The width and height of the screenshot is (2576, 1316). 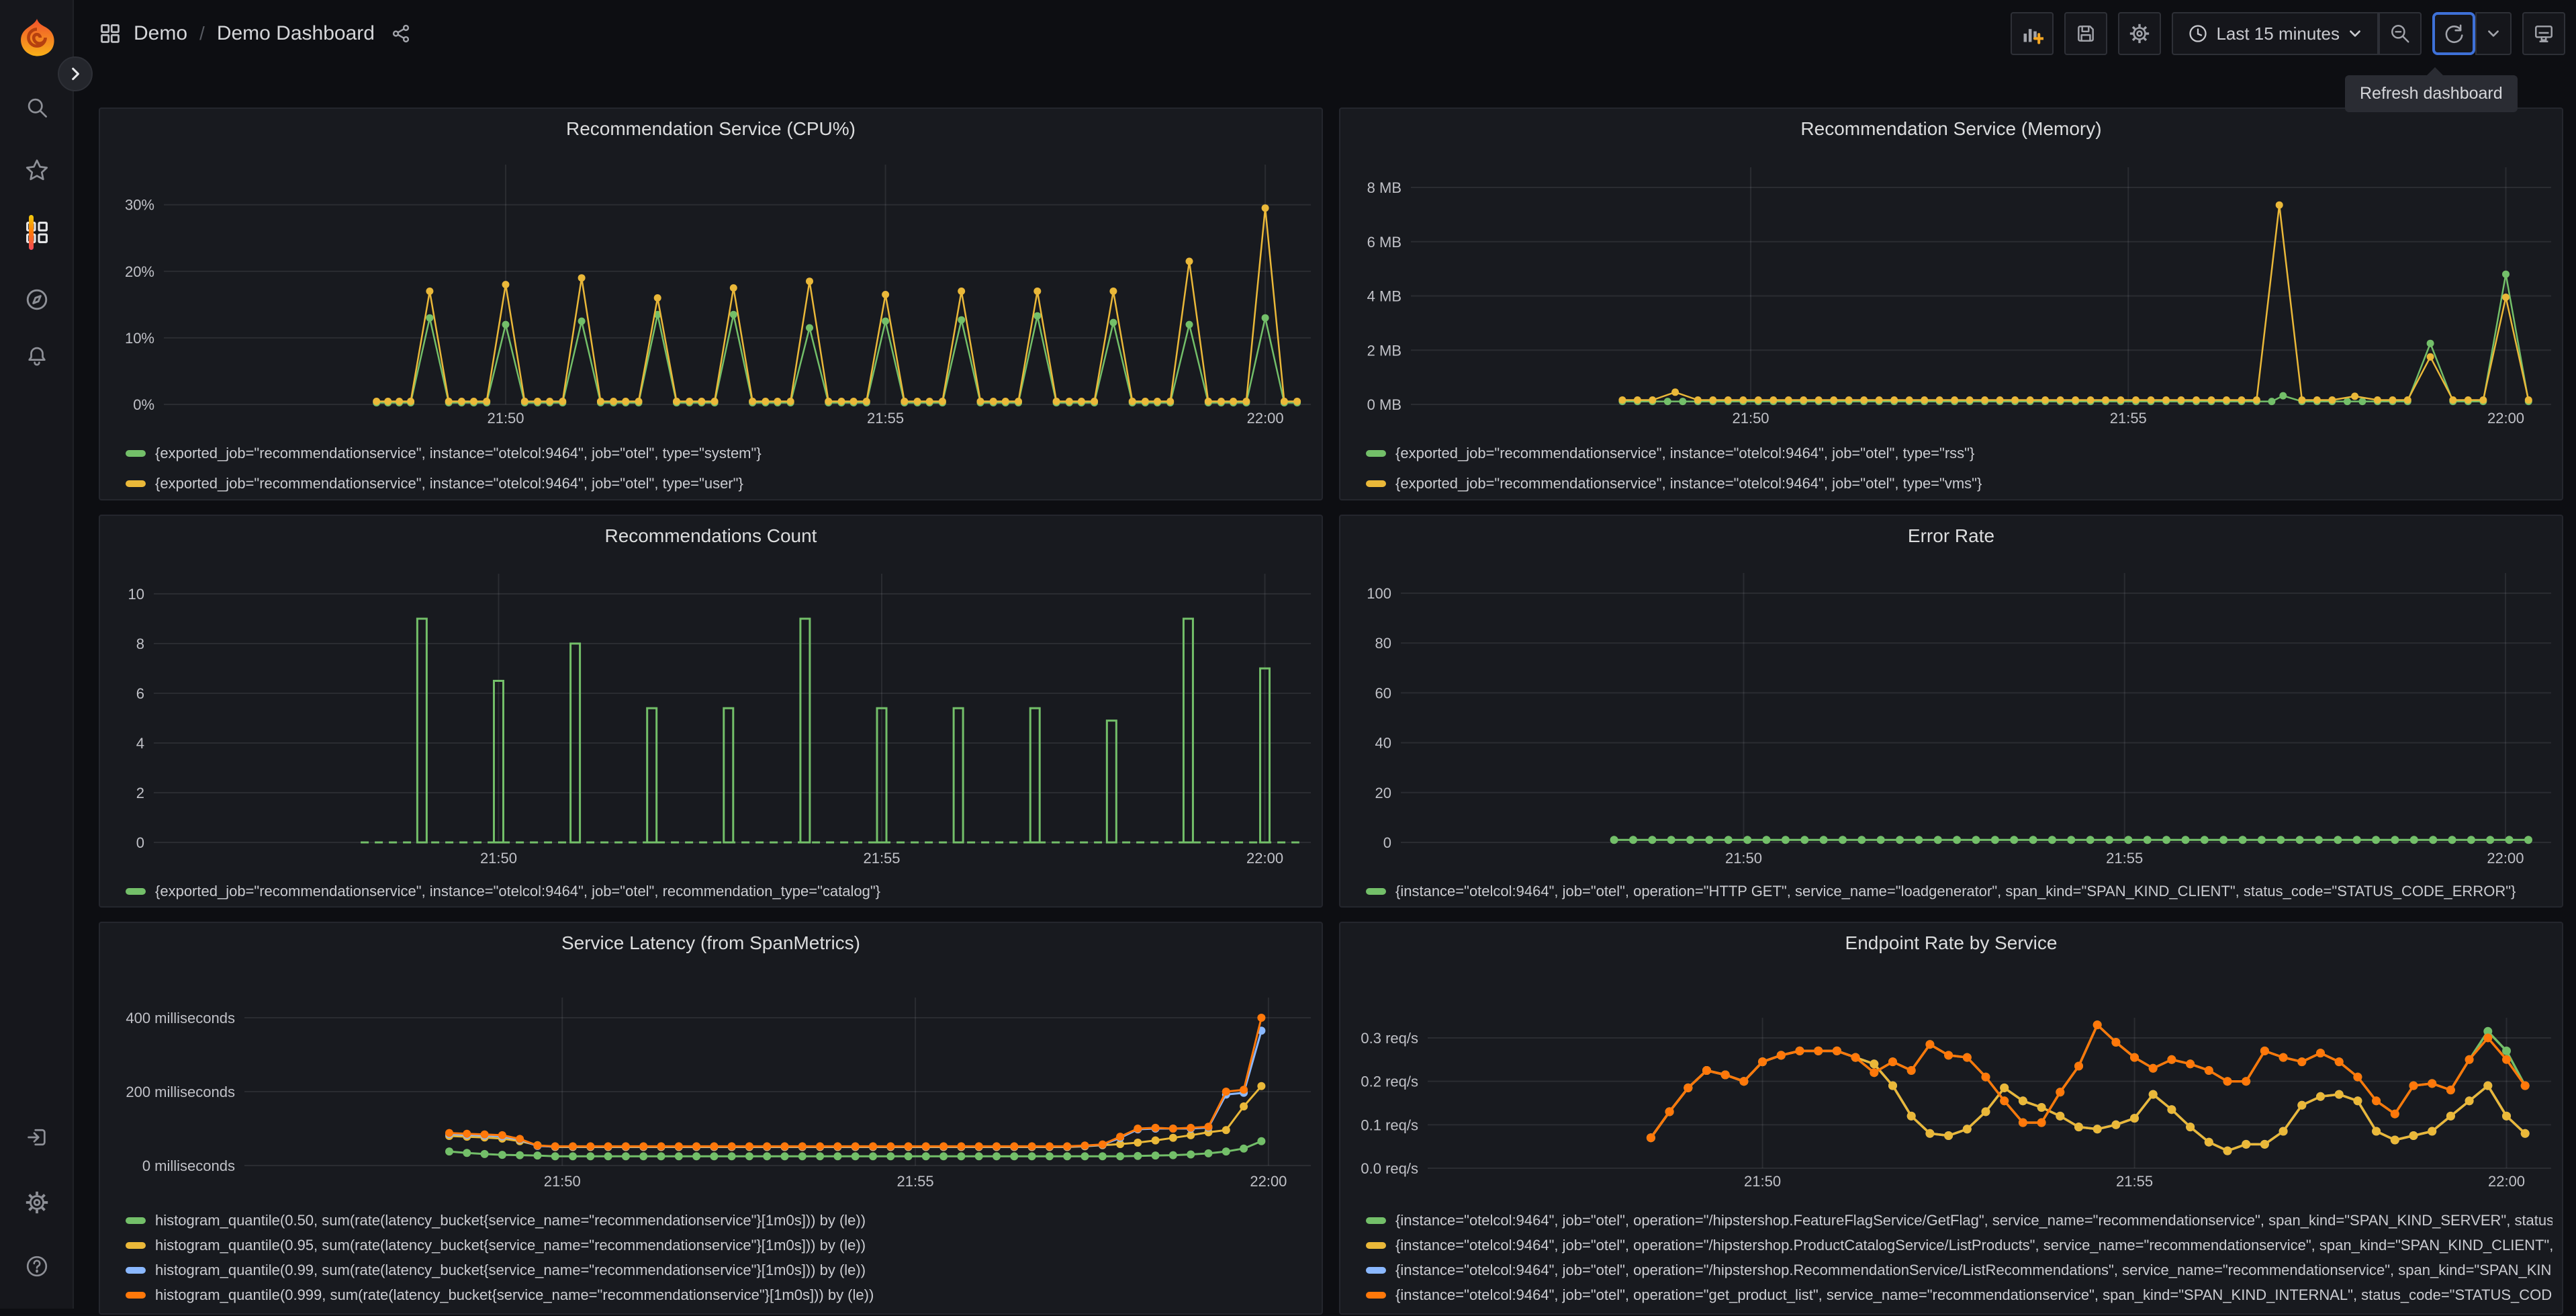 What do you see at coordinates (1389, 1168) in the screenshot?
I see `svg-text: 0.0 req/s` at bounding box center [1389, 1168].